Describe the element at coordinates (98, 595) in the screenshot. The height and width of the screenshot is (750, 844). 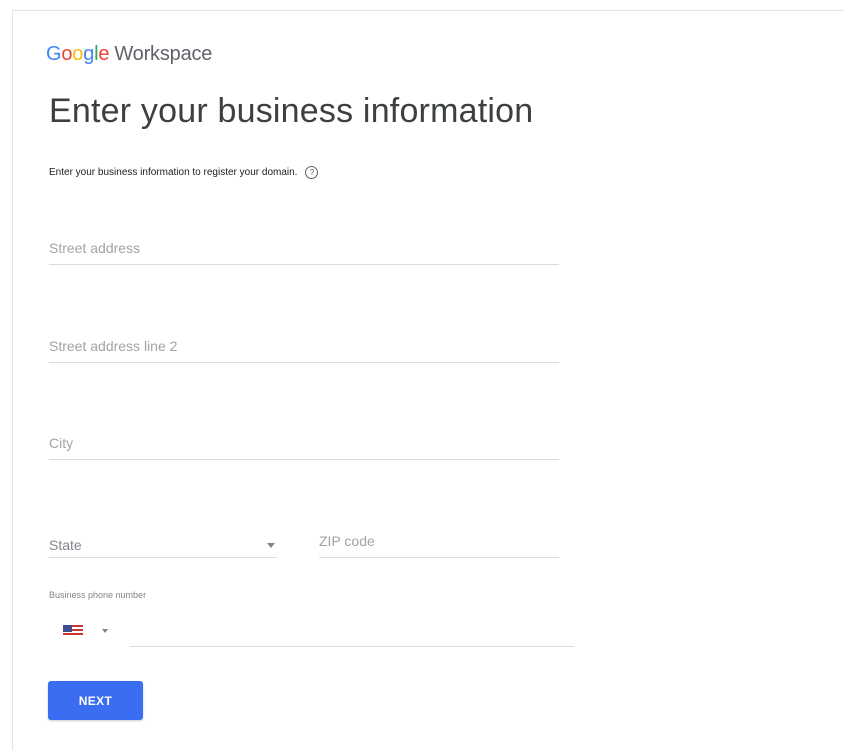
I see `phone-number-label: Business phone number` at that location.